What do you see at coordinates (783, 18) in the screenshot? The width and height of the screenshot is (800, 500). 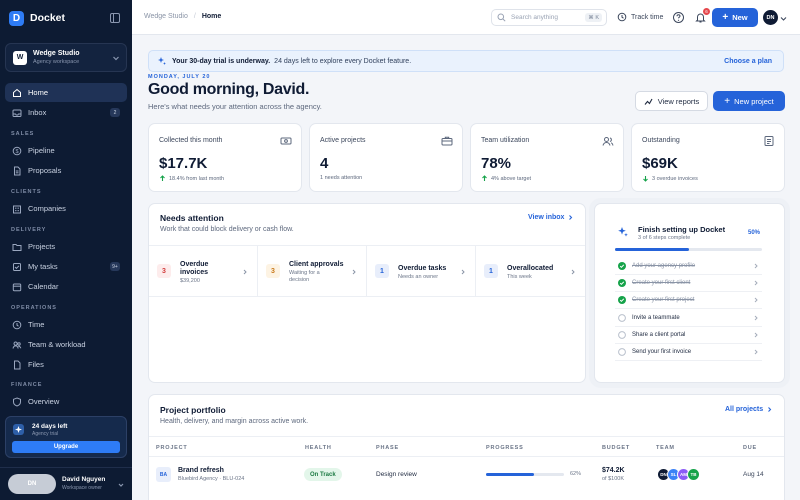 I see `chevron-down-icon` at bounding box center [783, 18].